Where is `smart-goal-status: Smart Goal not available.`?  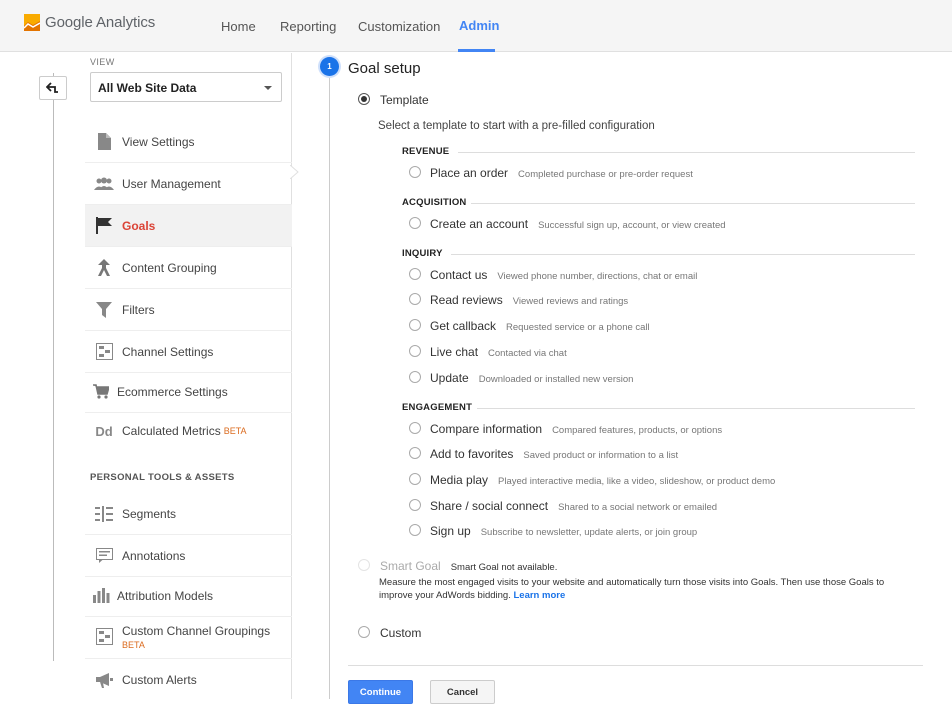 smart-goal-status: Smart Goal not available. is located at coordinates (504, 567).